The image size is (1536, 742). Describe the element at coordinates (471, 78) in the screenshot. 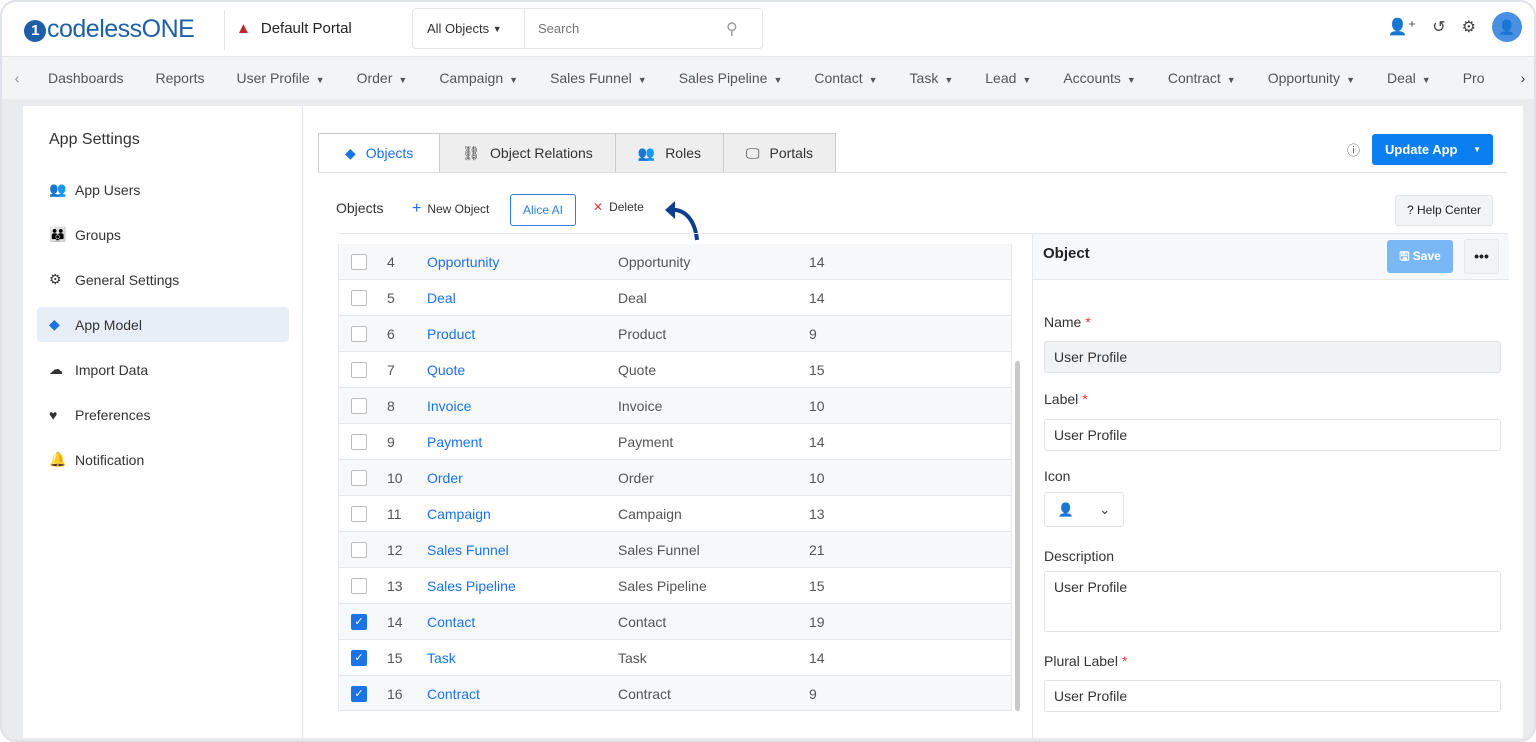

I see `nav-item-label: Campaign` at that location.